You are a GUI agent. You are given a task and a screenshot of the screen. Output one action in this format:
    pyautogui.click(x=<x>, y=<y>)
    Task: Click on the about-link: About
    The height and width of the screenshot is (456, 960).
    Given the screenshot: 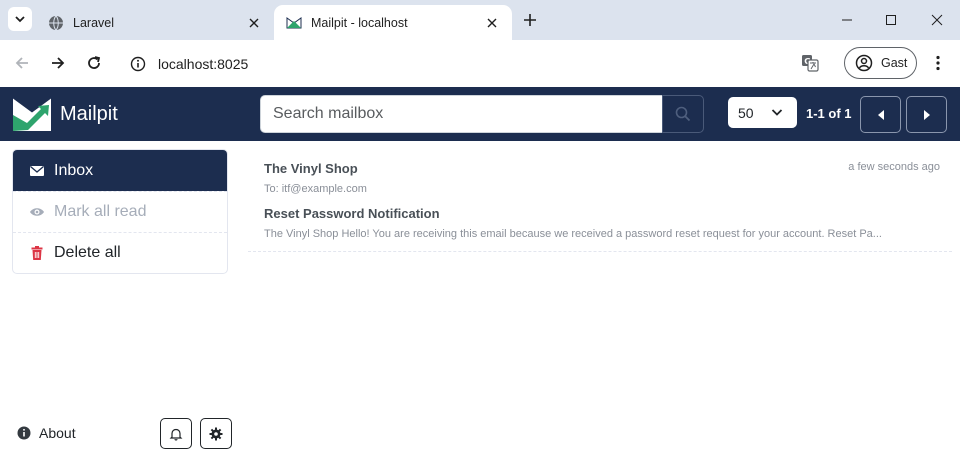 What is the action you would take?
    pyautogui.click(x=46, y=433)
    